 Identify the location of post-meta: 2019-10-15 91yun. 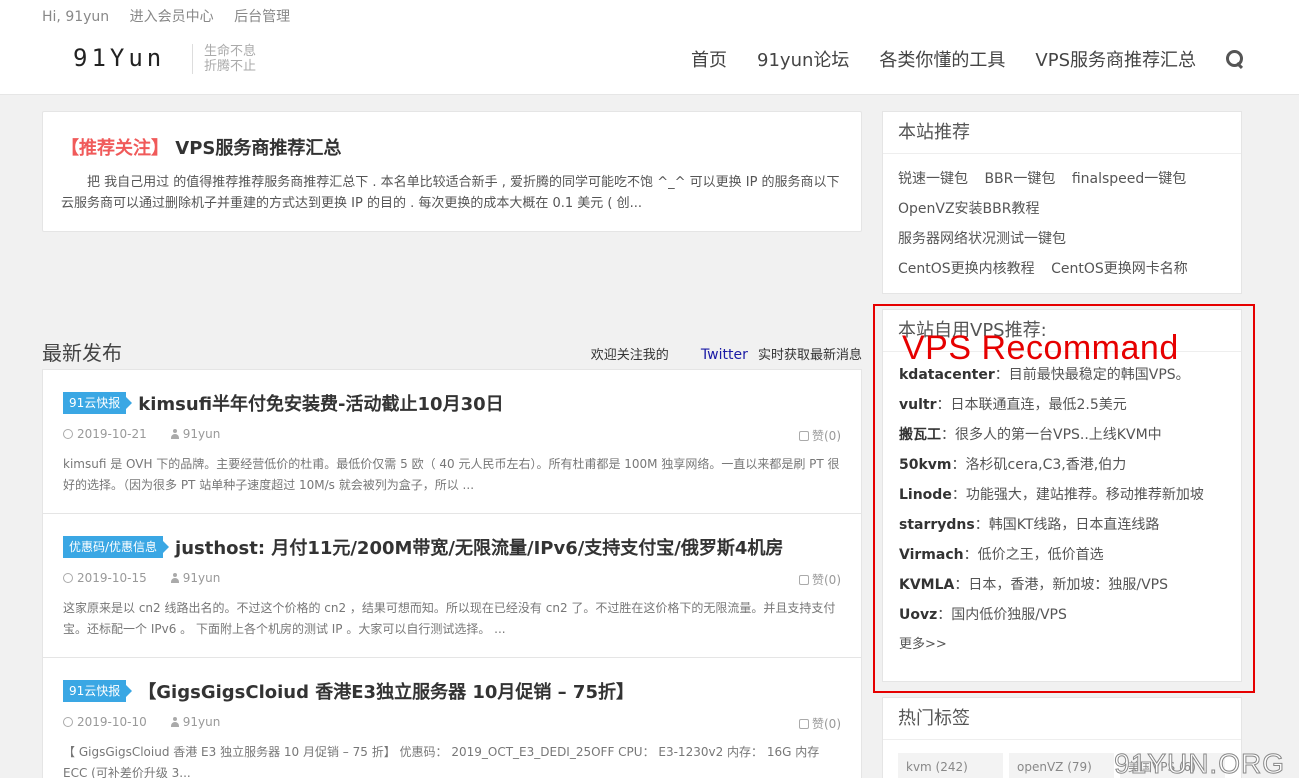
(141, 578).